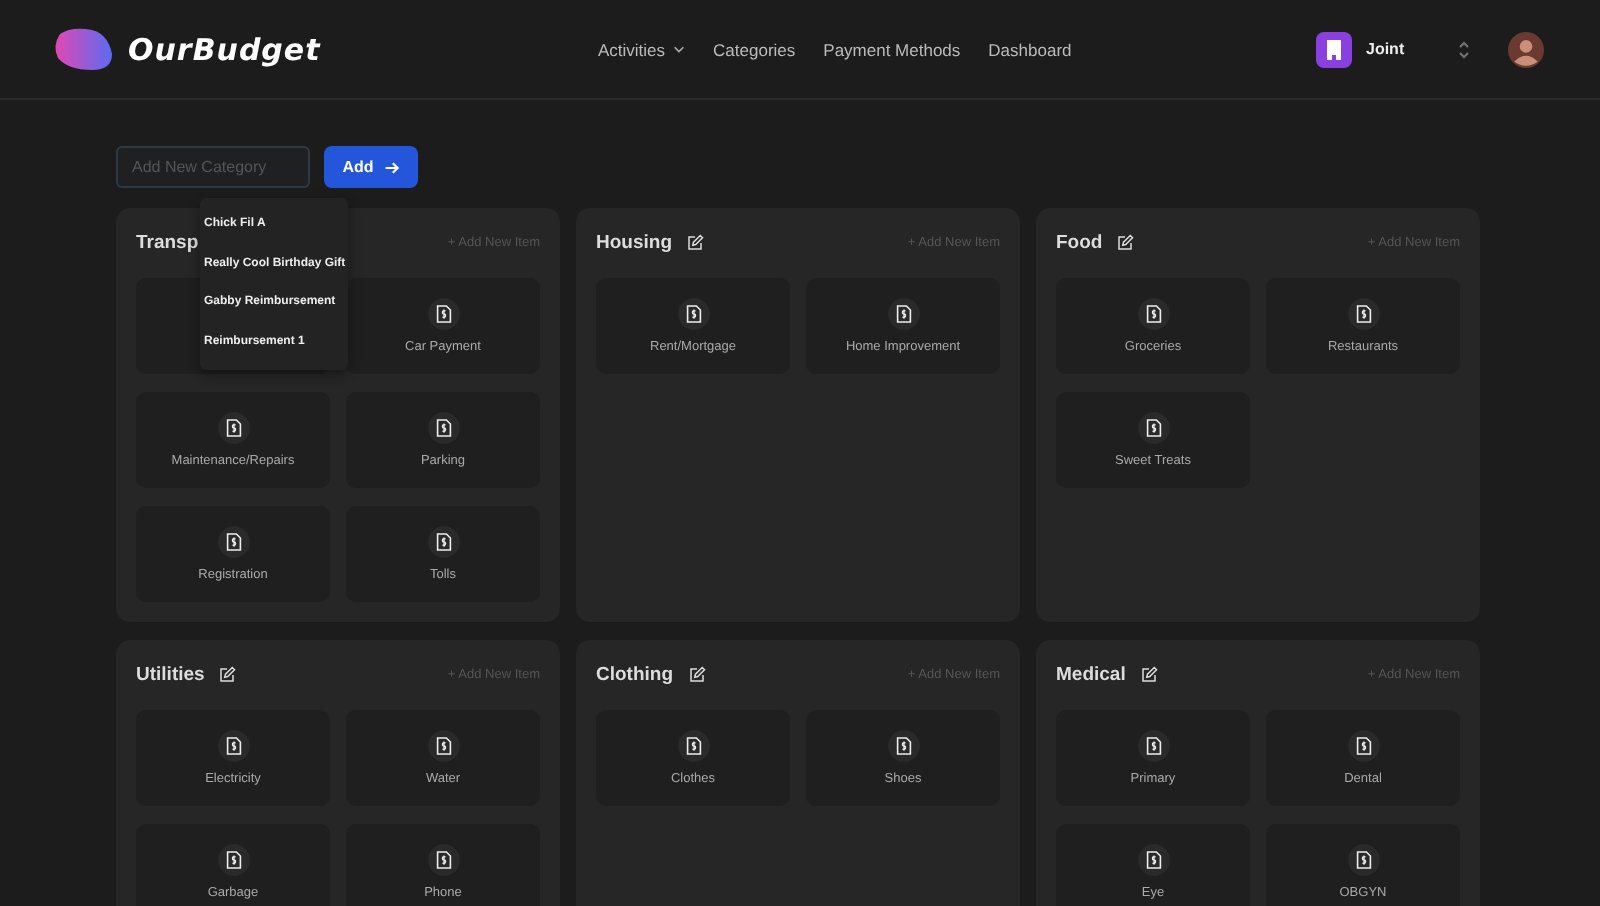 The height and width of the screenshot is (906, 1600). Describe the element at coordinates (635, 674) in the screenshot. I see `category-title: Clothing` at that location.